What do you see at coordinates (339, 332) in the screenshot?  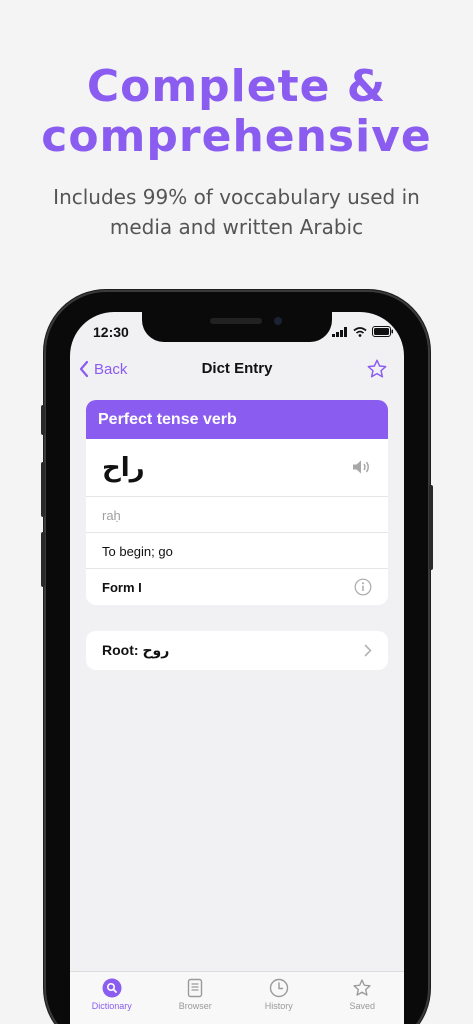 I see `signal-icon` at bounding box center [339, 332].